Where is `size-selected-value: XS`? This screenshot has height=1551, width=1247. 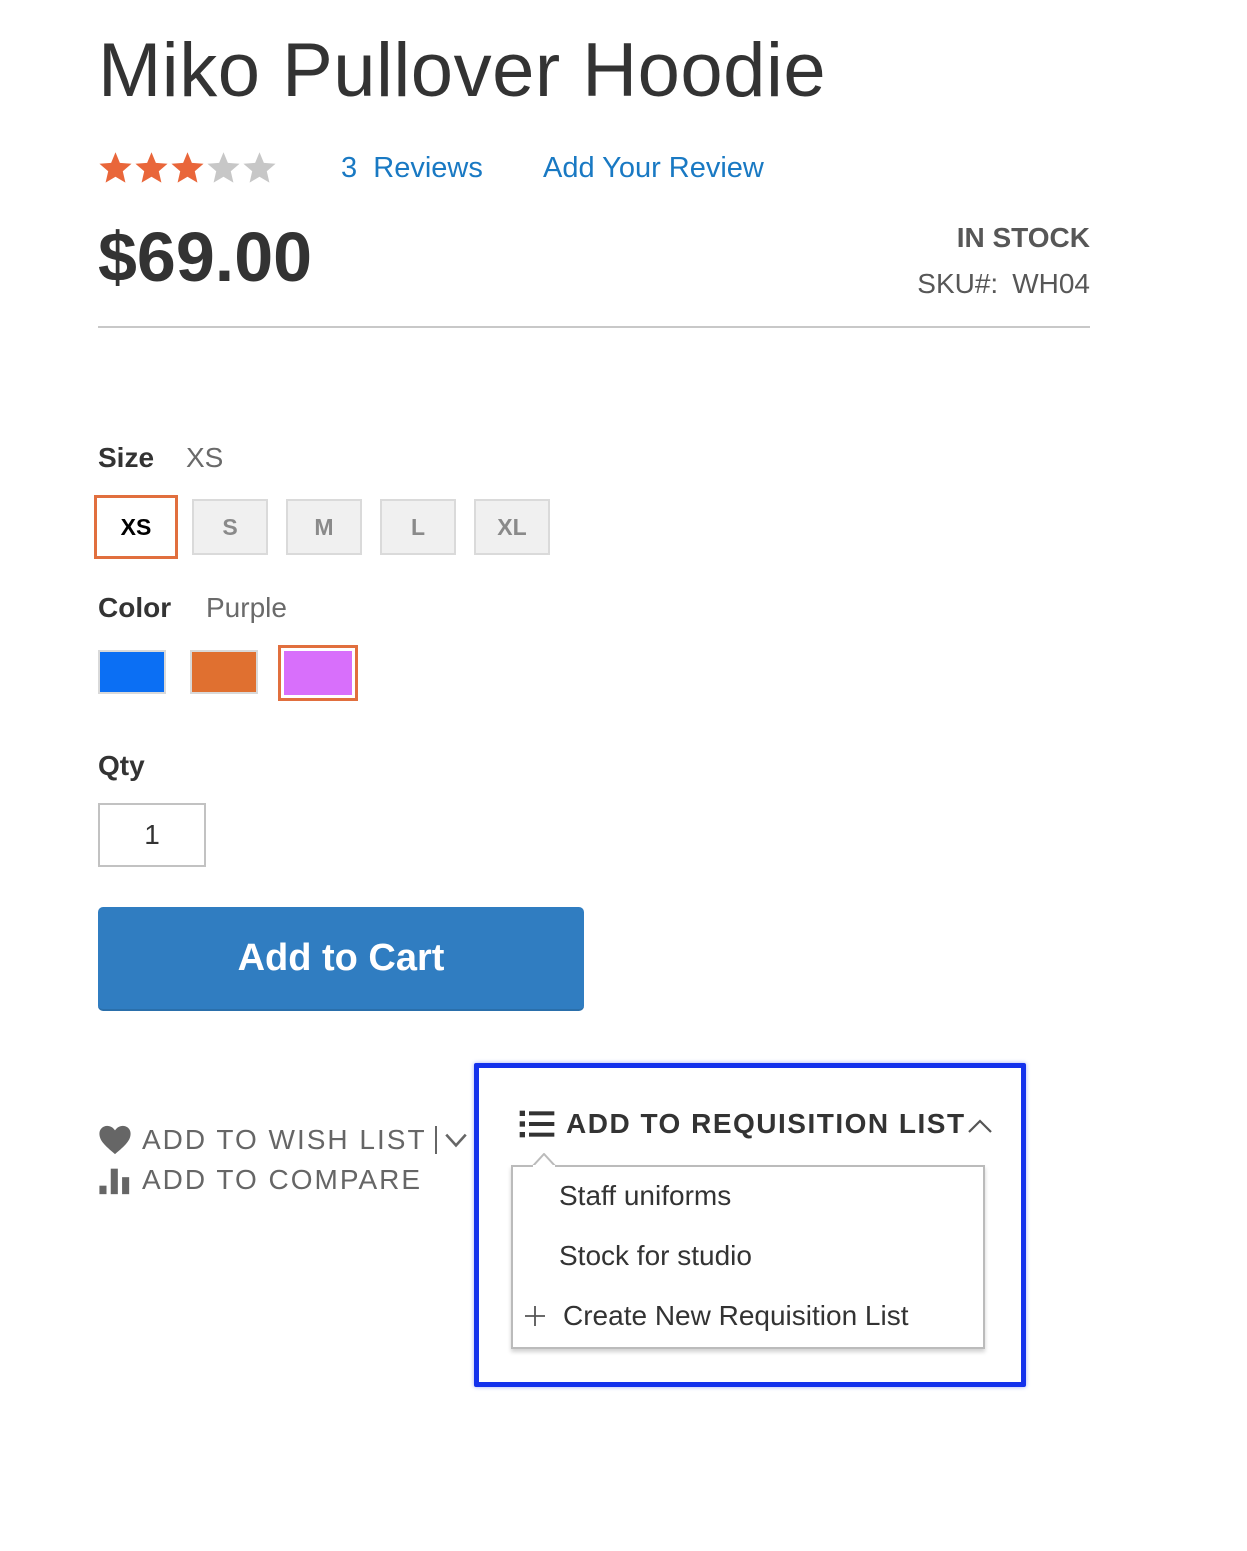 size-selected-value: XS is located at coordinates (205, 457).